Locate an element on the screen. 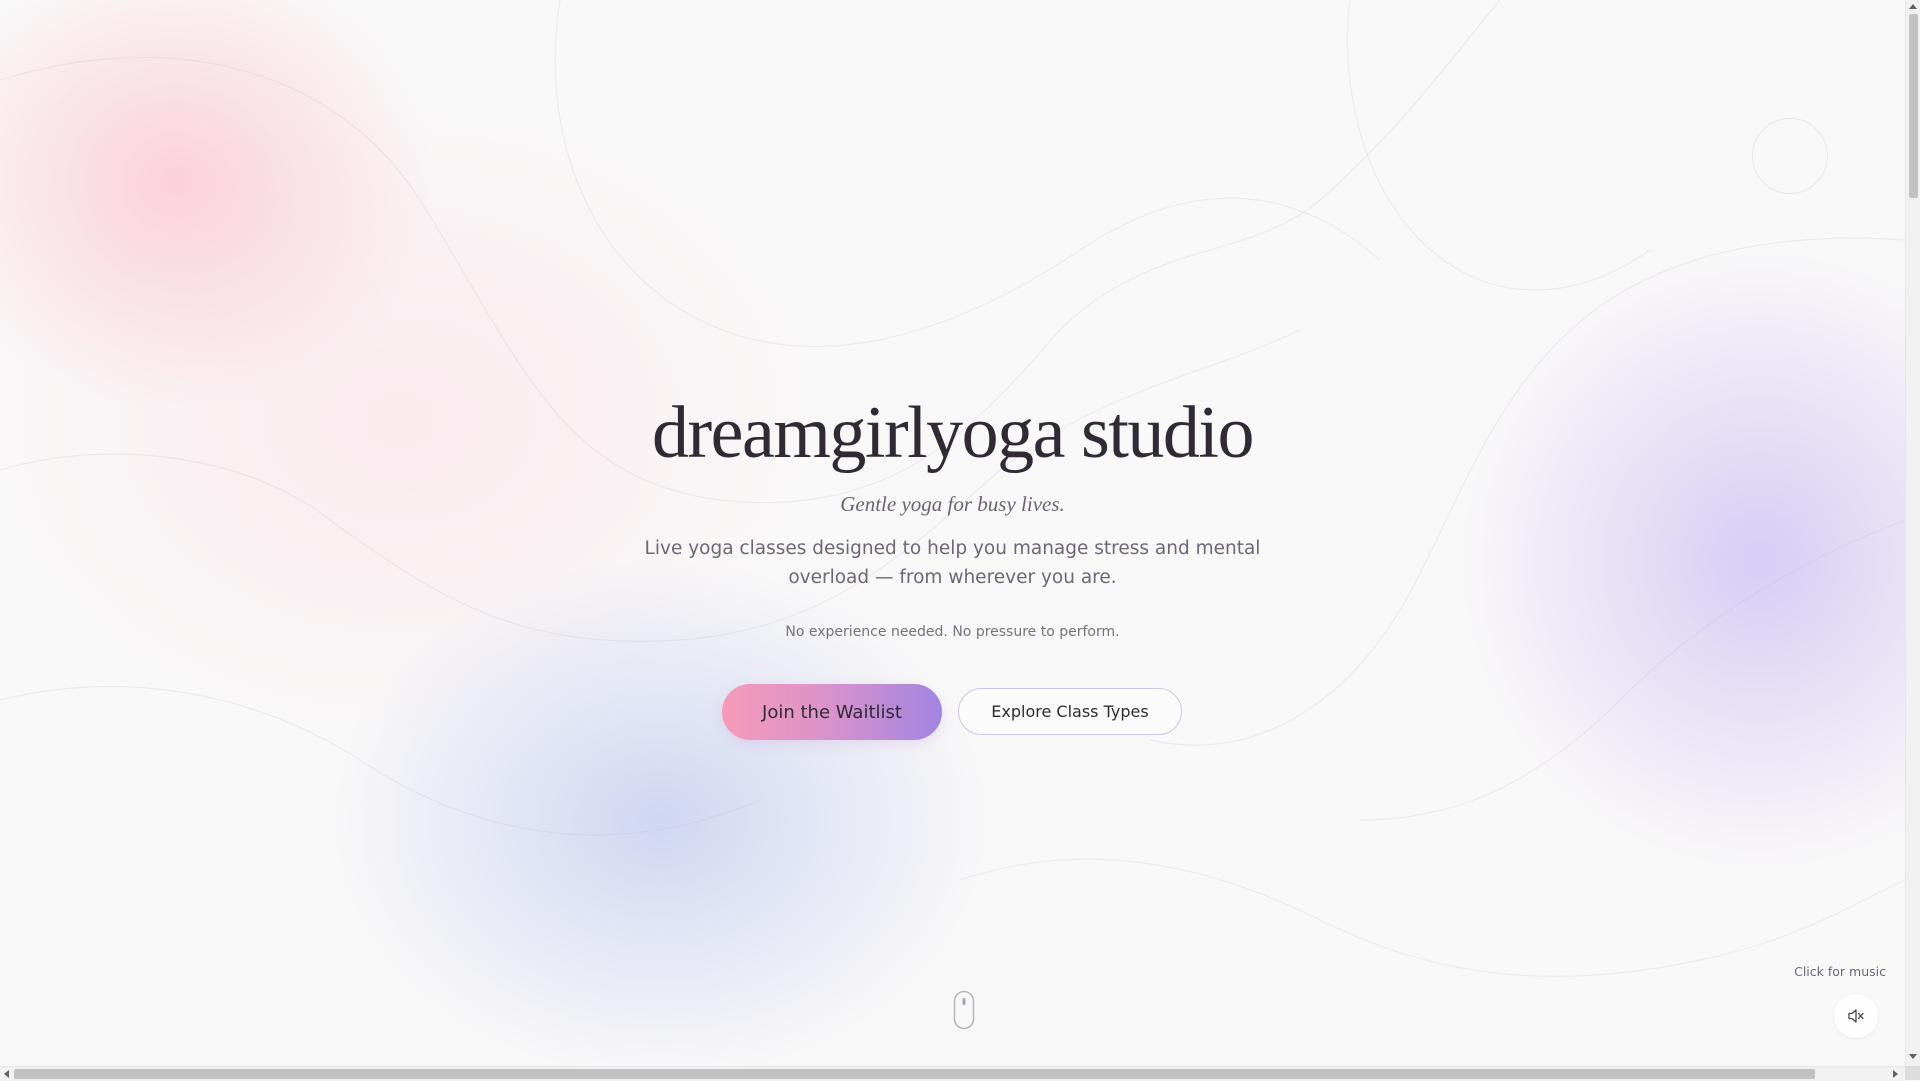  vertical-scrollbar-thumb is located at coordinates (1913, 106).